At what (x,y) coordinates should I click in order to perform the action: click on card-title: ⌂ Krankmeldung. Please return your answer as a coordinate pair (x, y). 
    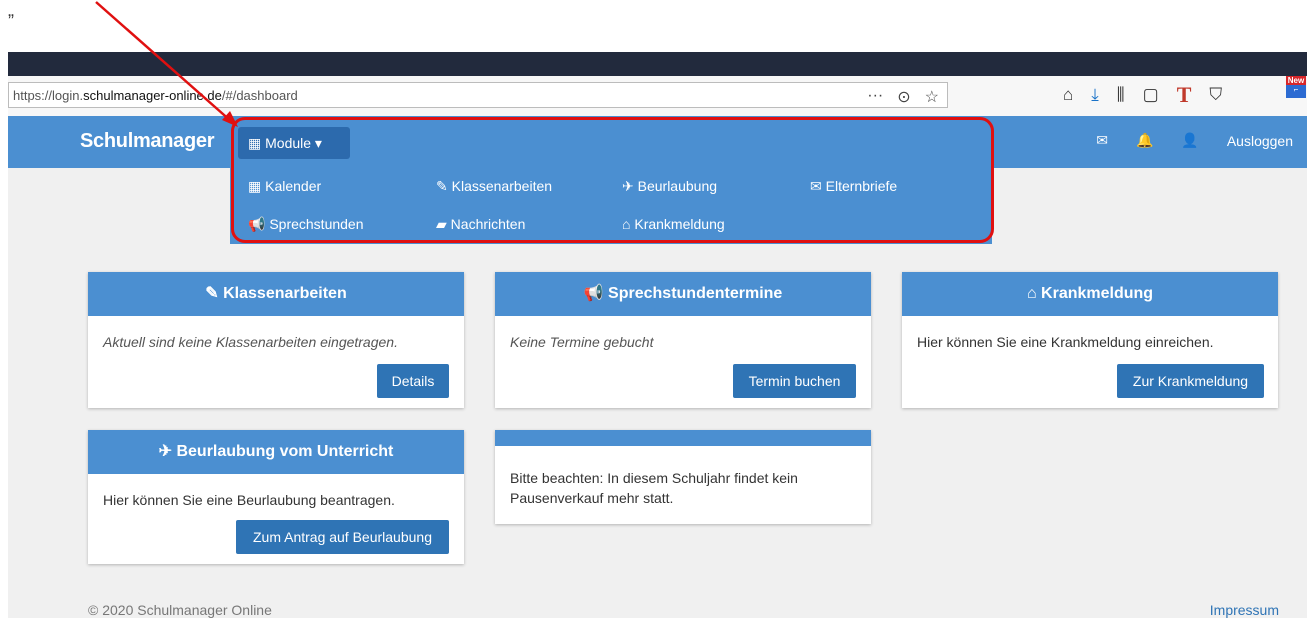
    Looking at the image, I should click on (1090, 294).